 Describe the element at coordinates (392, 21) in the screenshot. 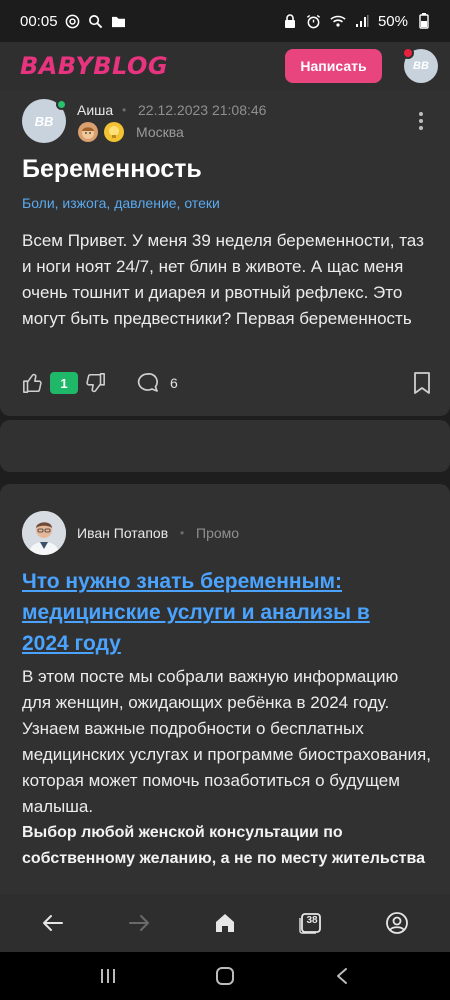

I see `battery-level: 50%` at that location.